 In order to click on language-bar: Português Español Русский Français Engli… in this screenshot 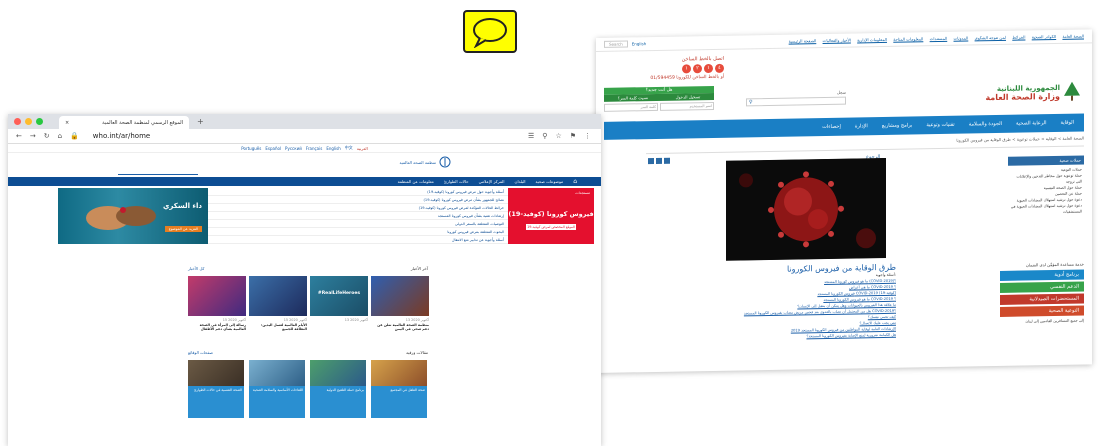, I will do `click(304, 148)`.